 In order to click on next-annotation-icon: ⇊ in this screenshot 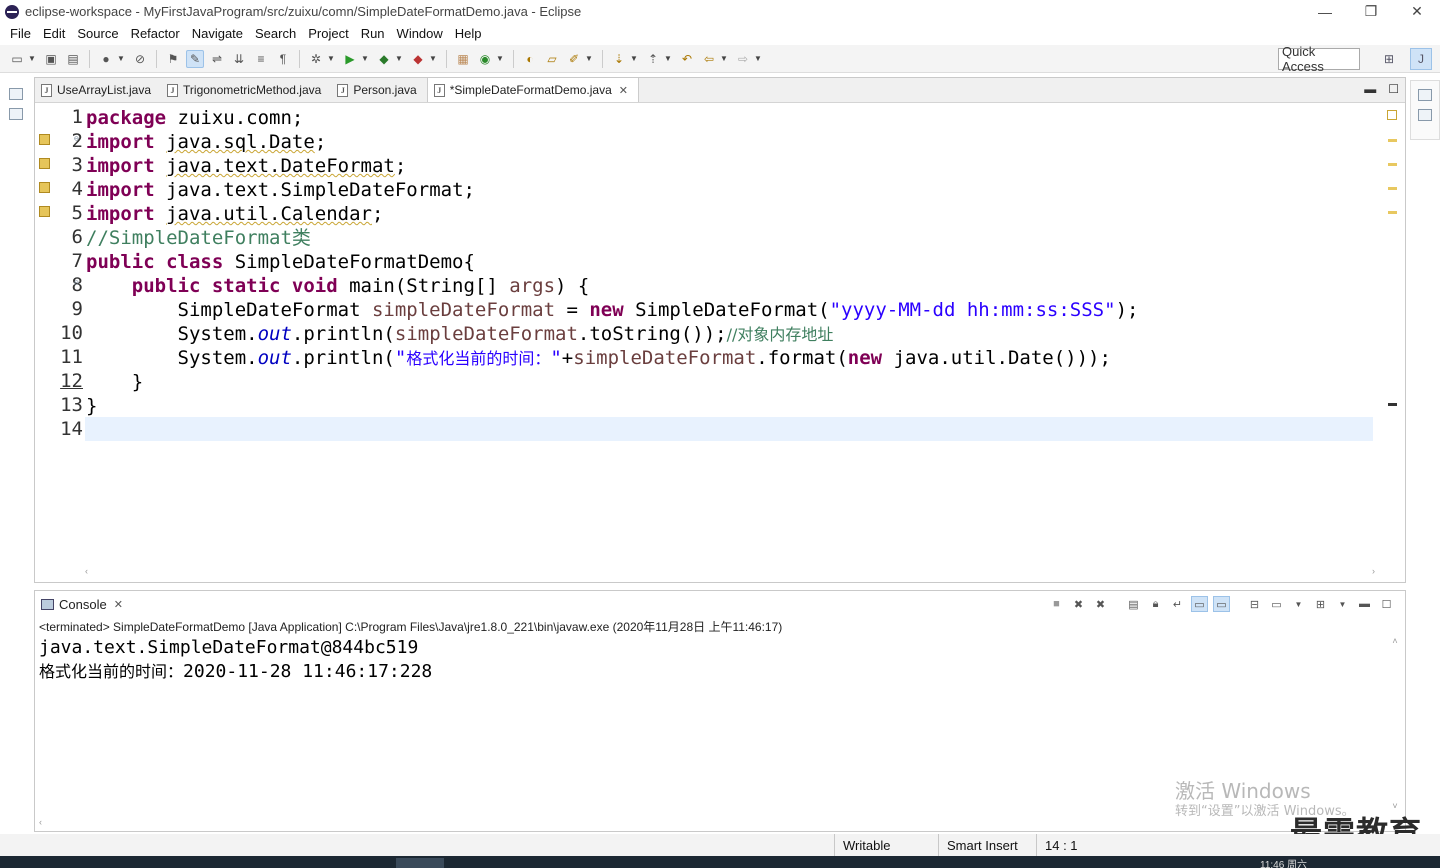, I will do `click(239, 59)`.